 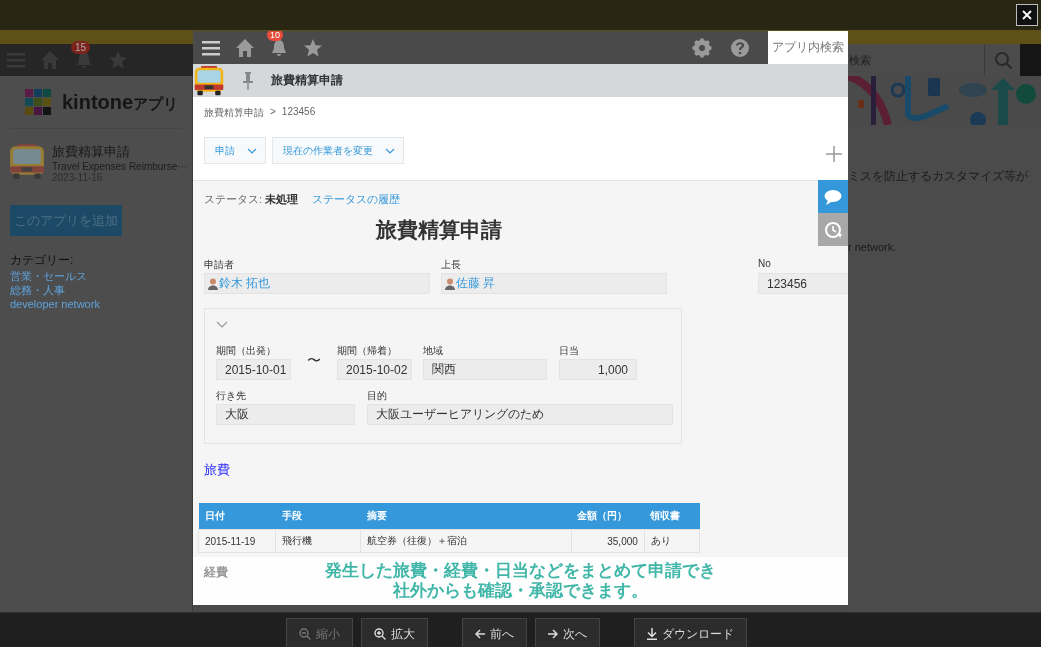 I want to click on field-value: 関西, so click(x=485, y=369).